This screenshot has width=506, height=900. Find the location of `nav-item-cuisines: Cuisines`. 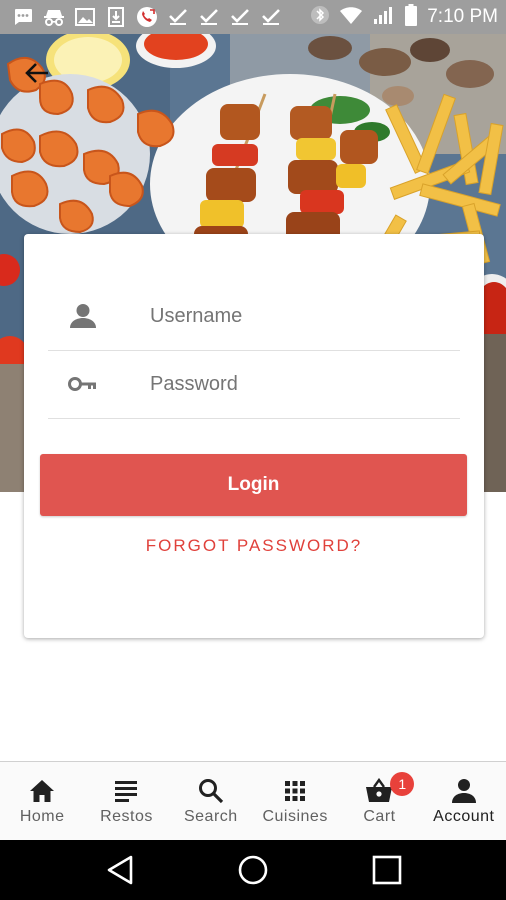

nav-item-cuisines: Cuisines is located at coordinates (295, 801).